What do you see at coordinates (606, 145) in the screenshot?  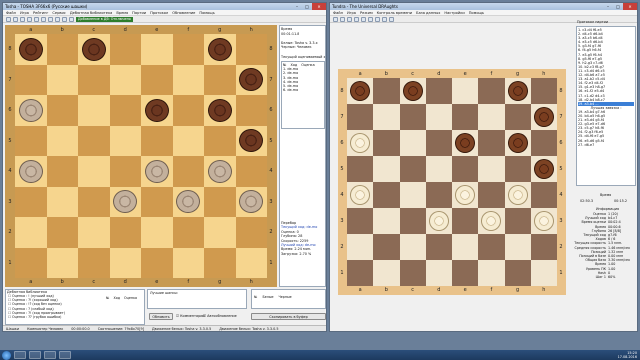 I see `protocol-move: 27. d6-e7` at bounding box center [606, 145].